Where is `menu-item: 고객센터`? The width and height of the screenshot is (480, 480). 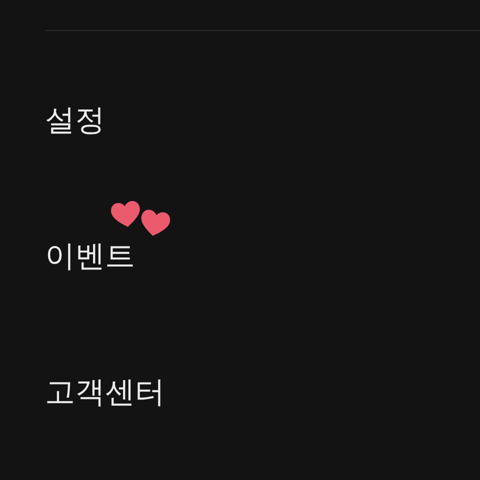
menu-item: 고객센터 is located at coordinates (105, 393).